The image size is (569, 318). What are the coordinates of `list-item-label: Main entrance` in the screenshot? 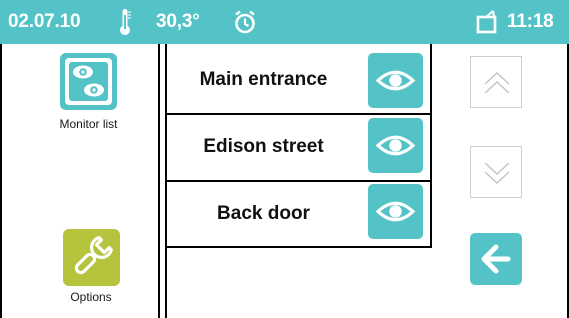 It's located at (263, 79).